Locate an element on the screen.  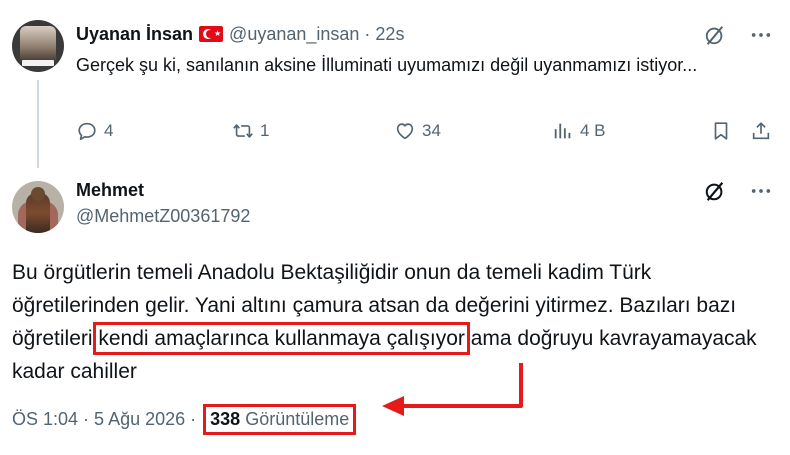
tweet1-action-bar: 4 1 34 4 B is located at coordinates (426, 134).